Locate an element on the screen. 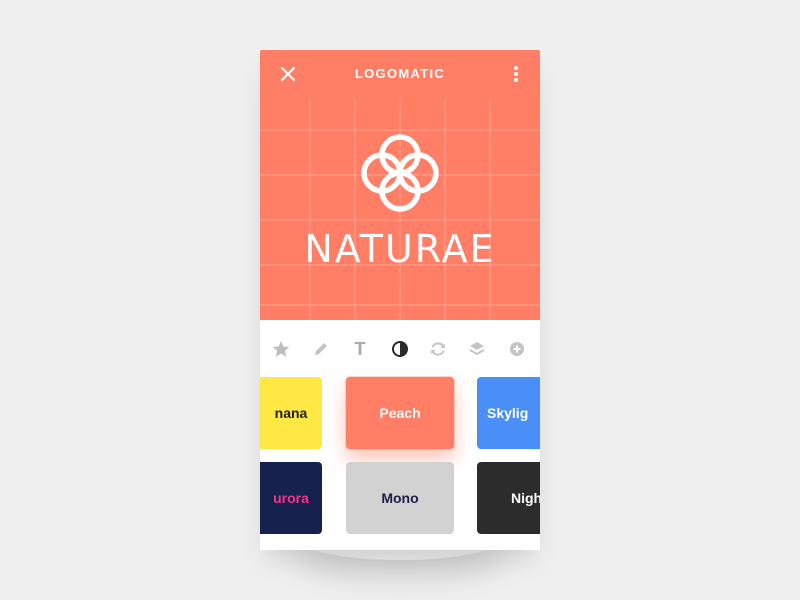 The width and height of the screenshot is (800, 600). add-circle-icon is located at coordinates (517, 349).